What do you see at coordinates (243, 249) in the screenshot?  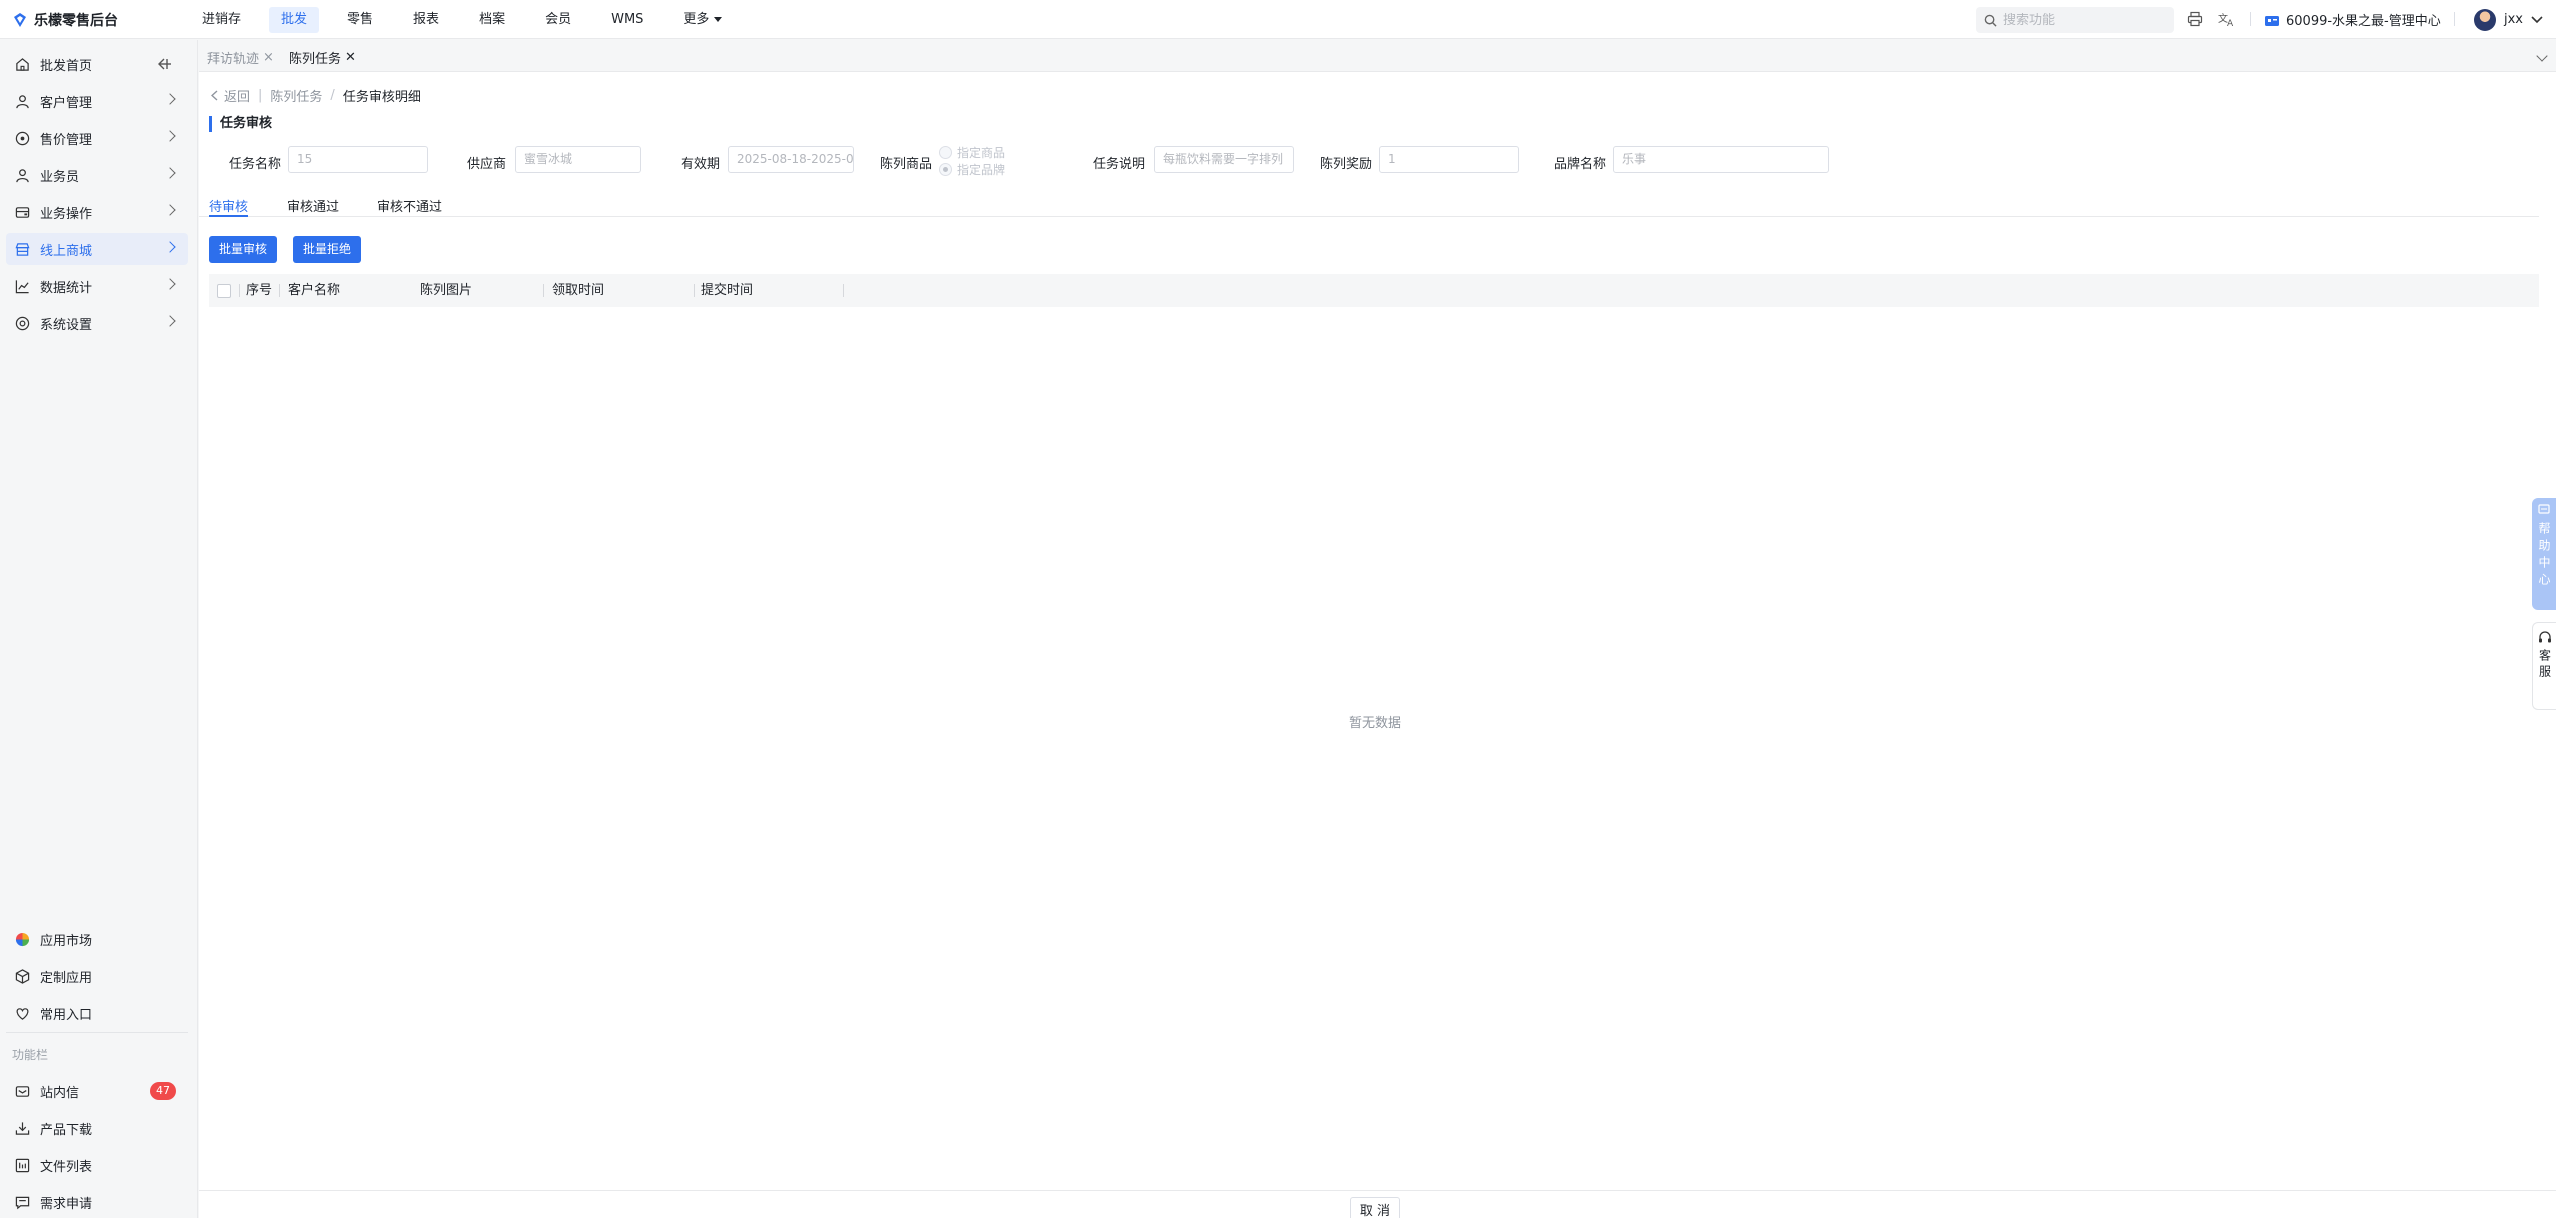 I see `batch-approve-button: 批量审核` at bounding box center [243, 249].